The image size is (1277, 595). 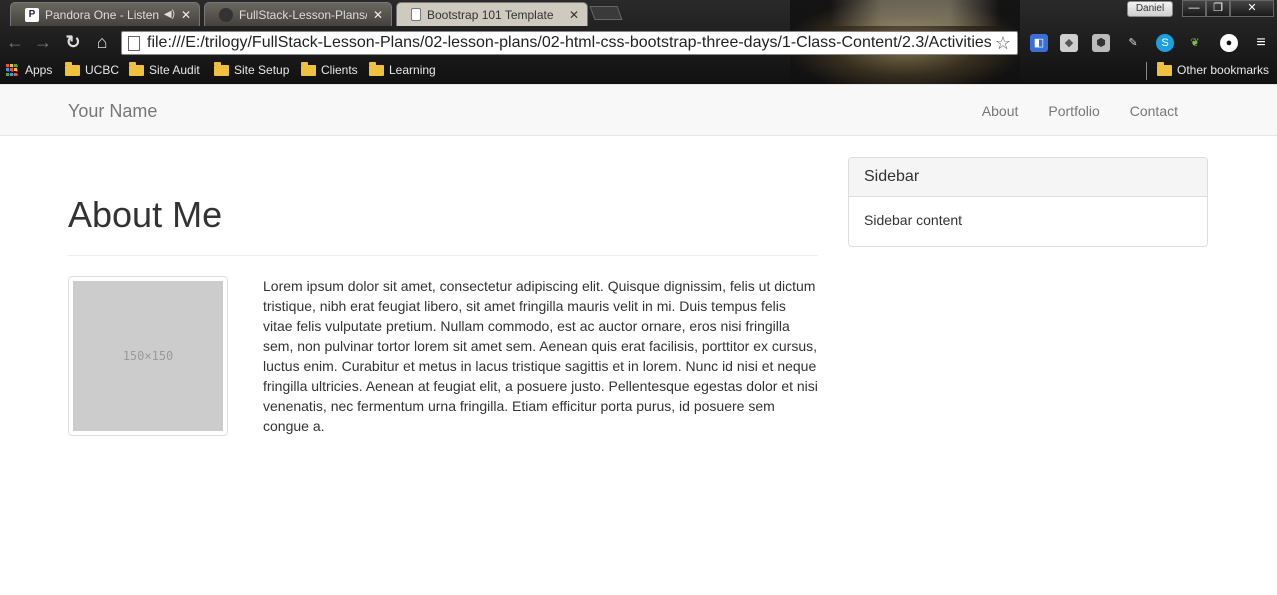 I want to click on eyedropper-extension-icon: ✎, so click(x=1133, y=43).